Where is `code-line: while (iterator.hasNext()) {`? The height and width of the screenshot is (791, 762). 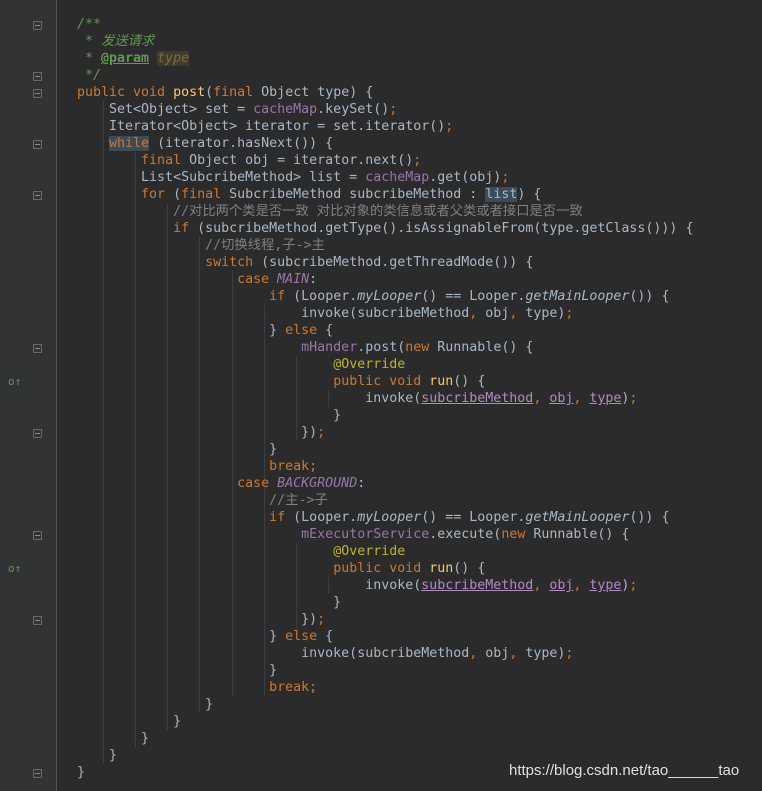 code-line: while (iterator.hasNext()) { is located at coordinates (419, 143).